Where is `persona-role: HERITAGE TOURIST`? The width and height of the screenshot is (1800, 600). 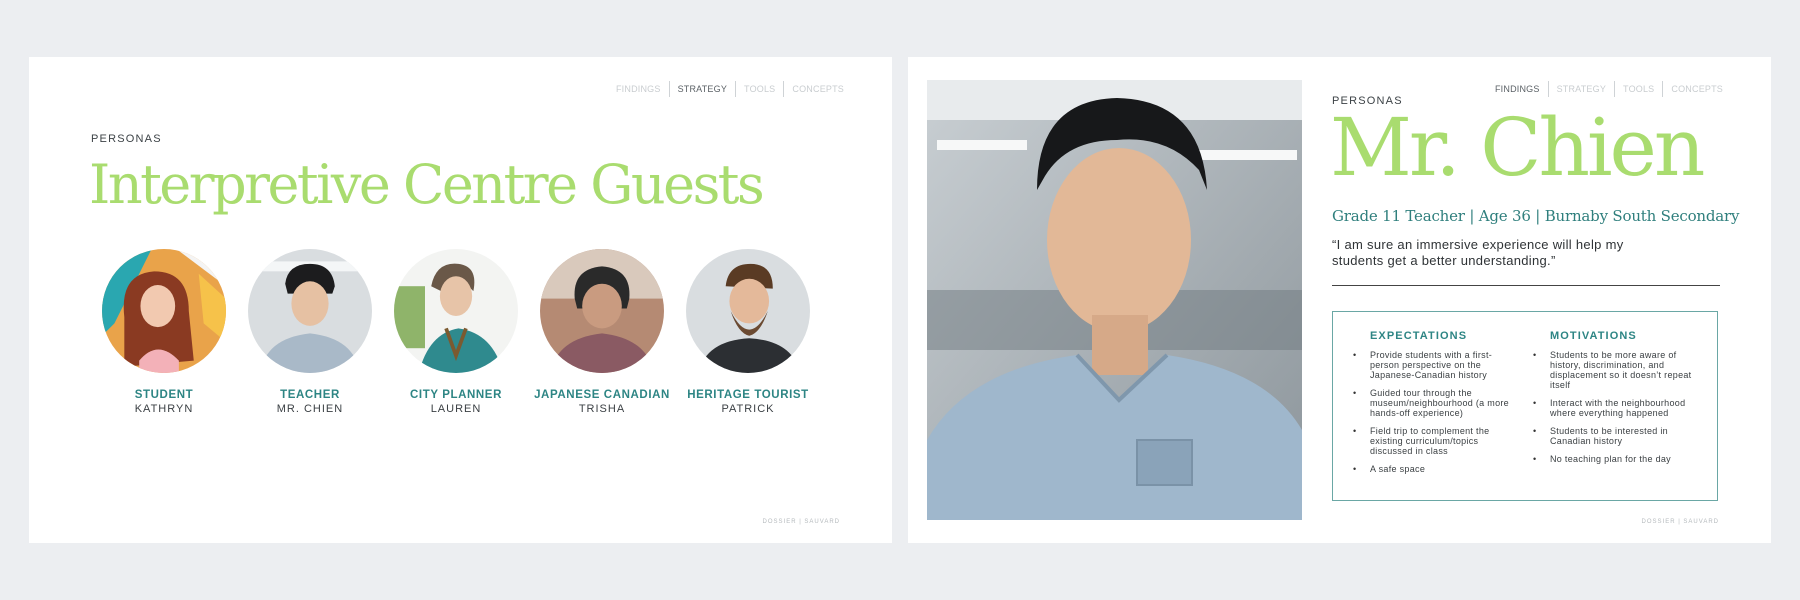 persona-role: HERITAGE TOURIST is located at coordinates (748, 395).